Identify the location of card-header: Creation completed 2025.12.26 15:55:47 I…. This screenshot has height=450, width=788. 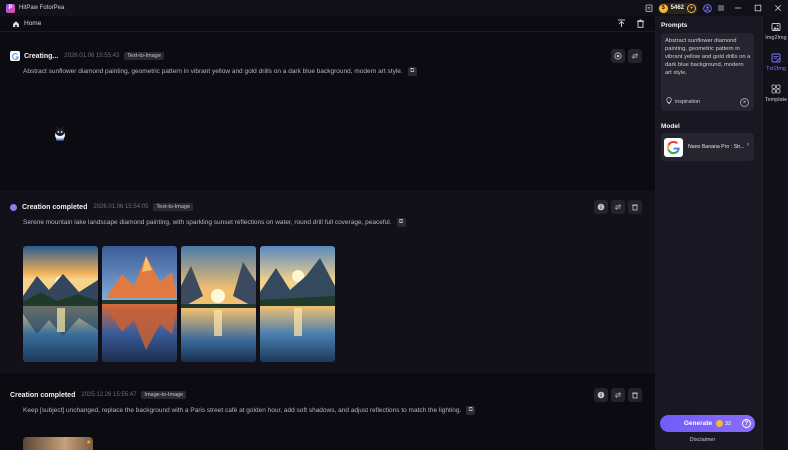
(98, 395).